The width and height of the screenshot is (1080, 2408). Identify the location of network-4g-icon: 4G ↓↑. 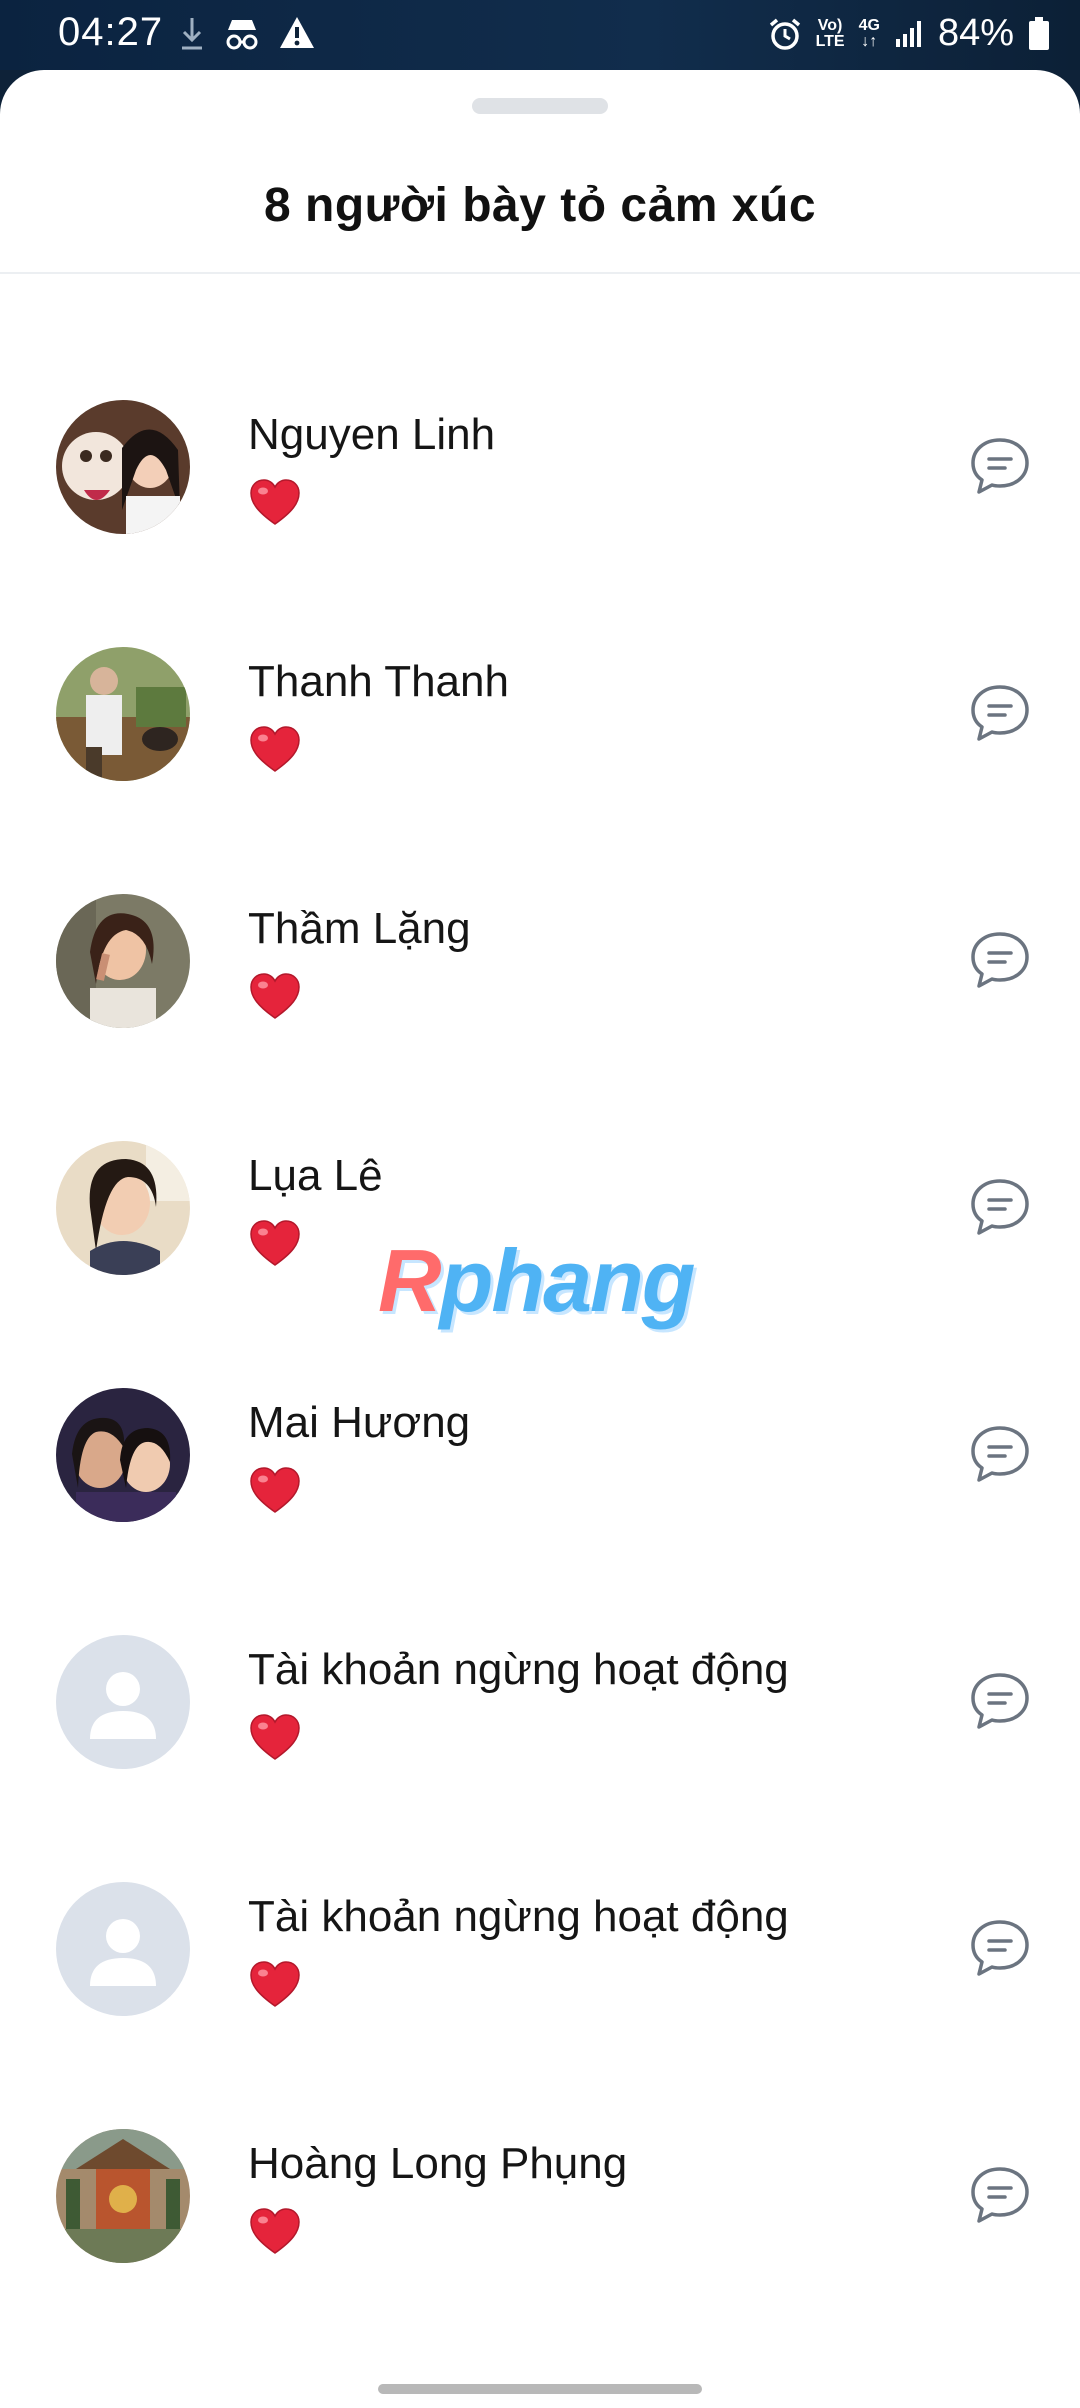
(869, 33).